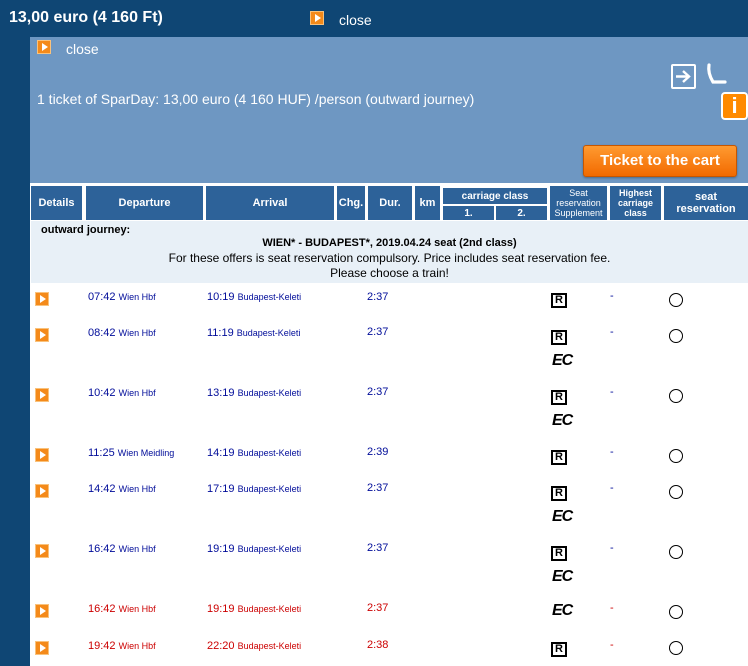 Image resolution: width=748 pixels, height=666 pixels. What do you see at coordinates (122, 489) in the screenshot?
I see `departure: 14:42 Wien Hbf` at bounding box center [122, 489].